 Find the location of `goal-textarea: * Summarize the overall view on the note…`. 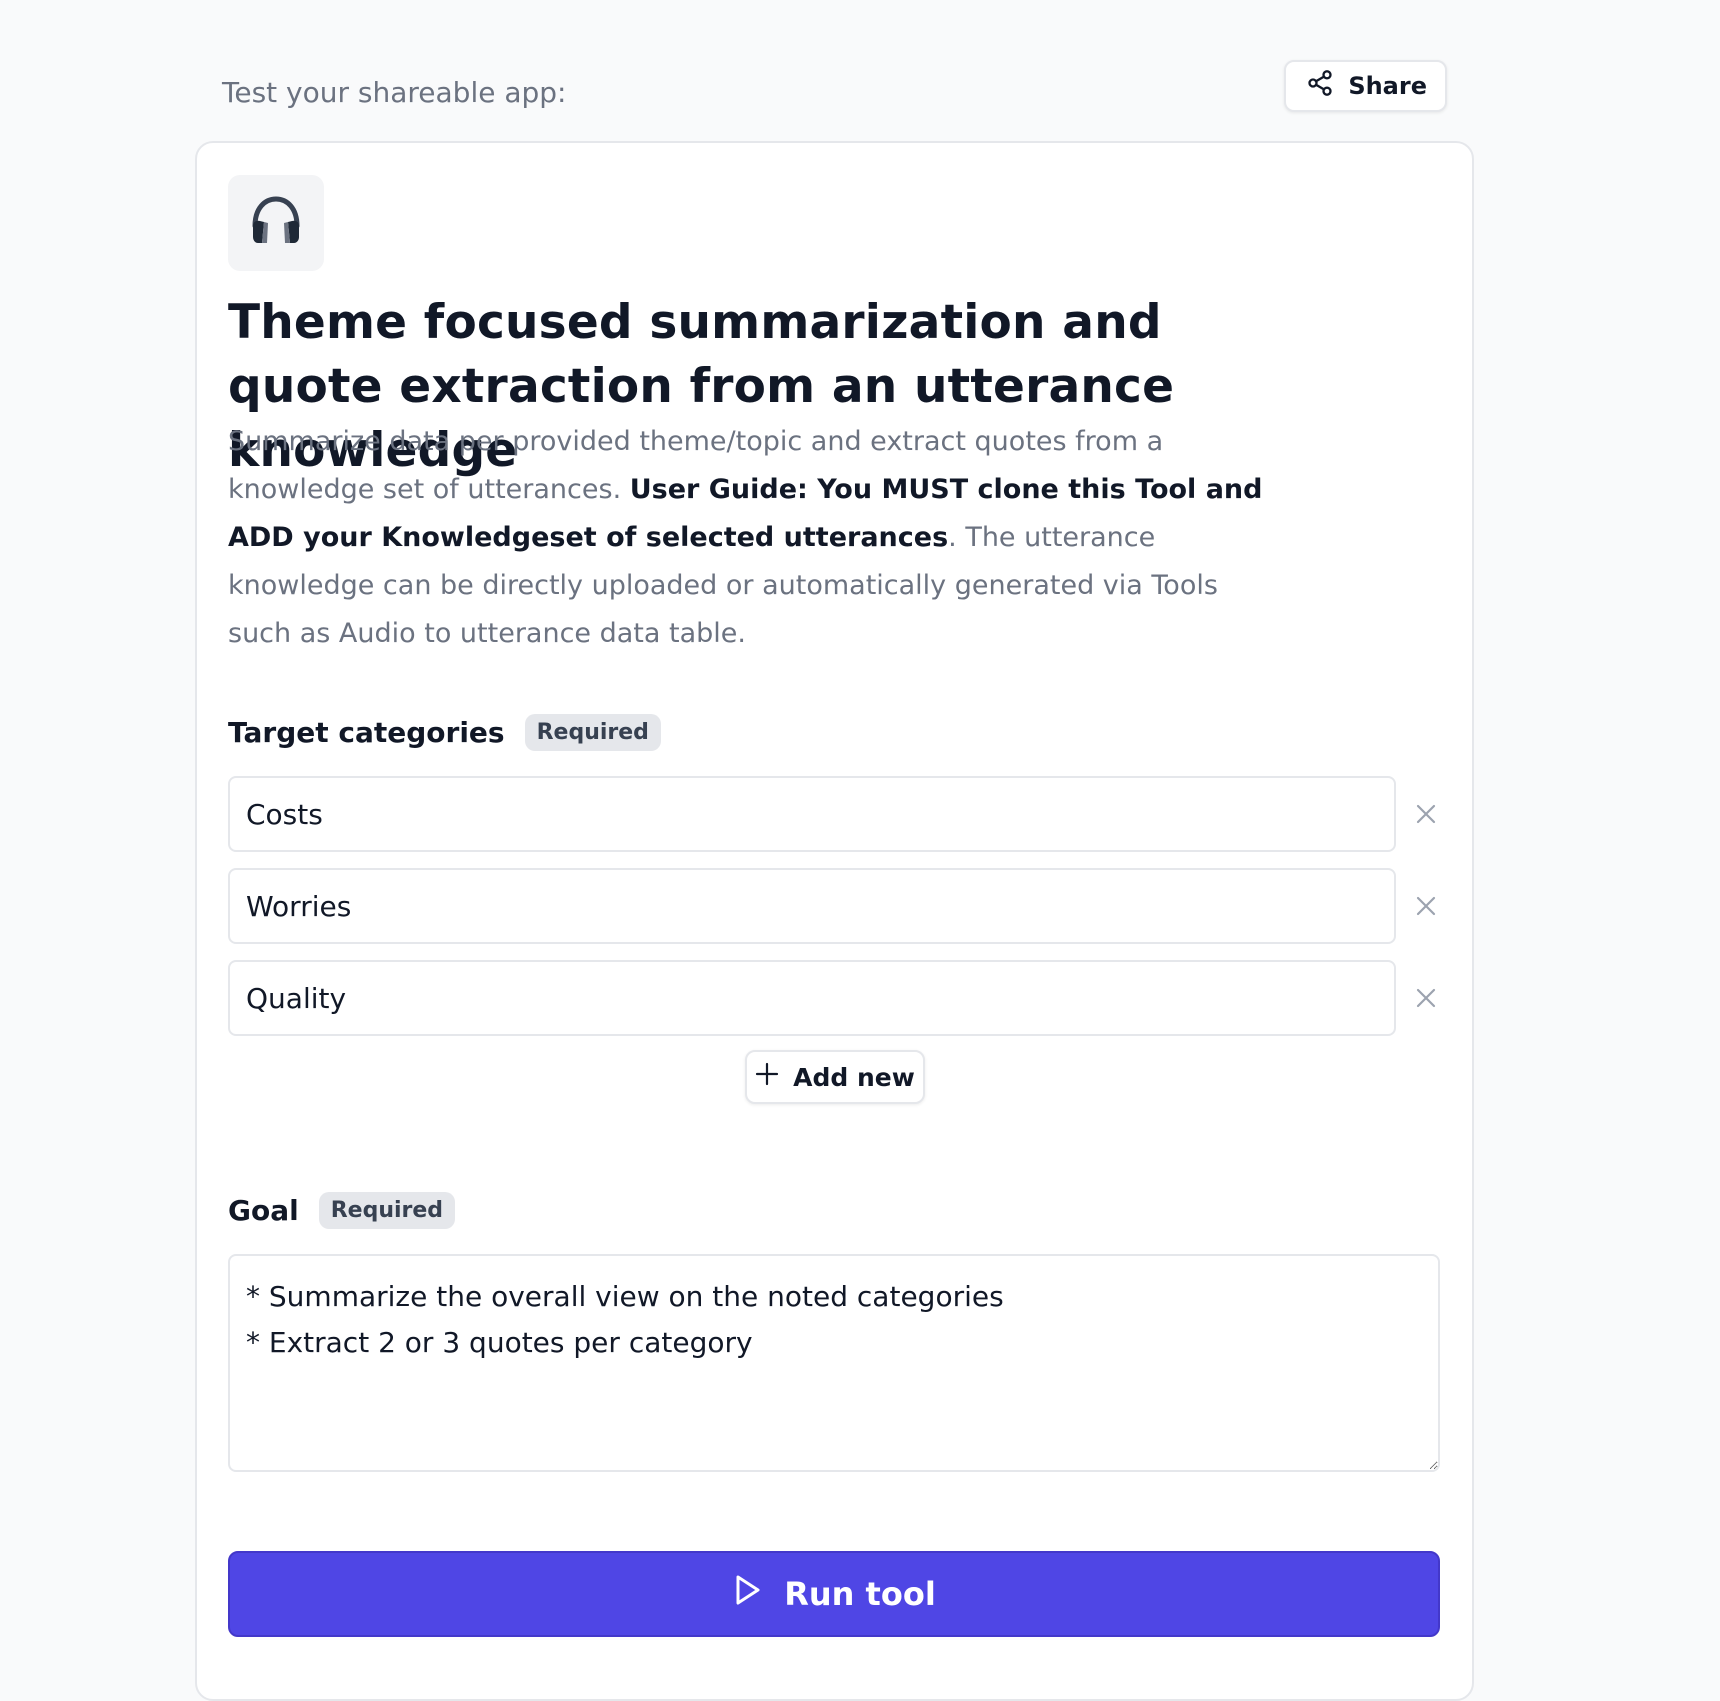

goal-textarea: * Summarize the overall view on the note… is located at coordinates (834, 1363).